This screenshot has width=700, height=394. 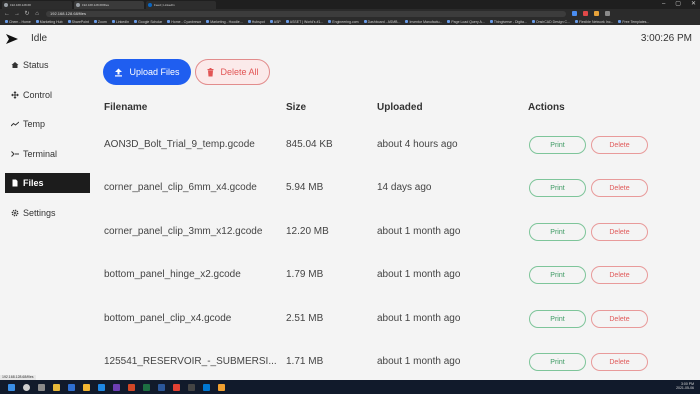 I want to click on delete-all-button: Delete All, so click(x=232, y=72).